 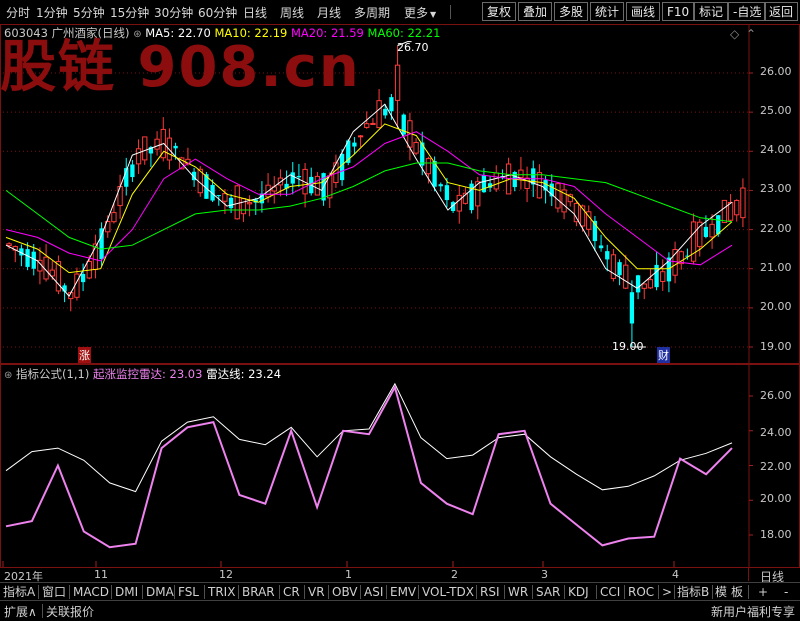 What do you see at coordinates (518, 592) in the screenshot?
I see `tab-wr: WR` at bounding box center [518, 592].